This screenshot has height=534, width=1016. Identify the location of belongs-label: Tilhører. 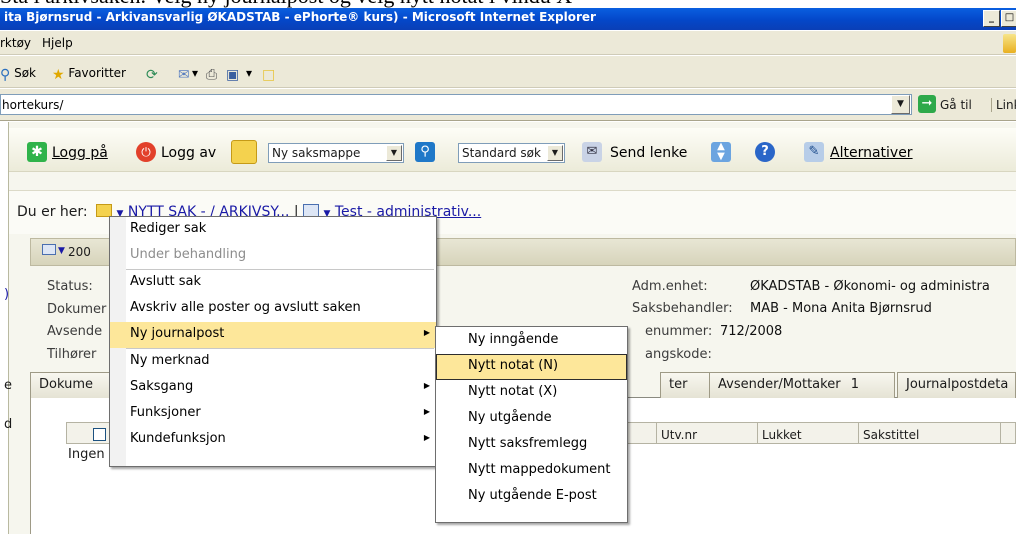
(72, 354).